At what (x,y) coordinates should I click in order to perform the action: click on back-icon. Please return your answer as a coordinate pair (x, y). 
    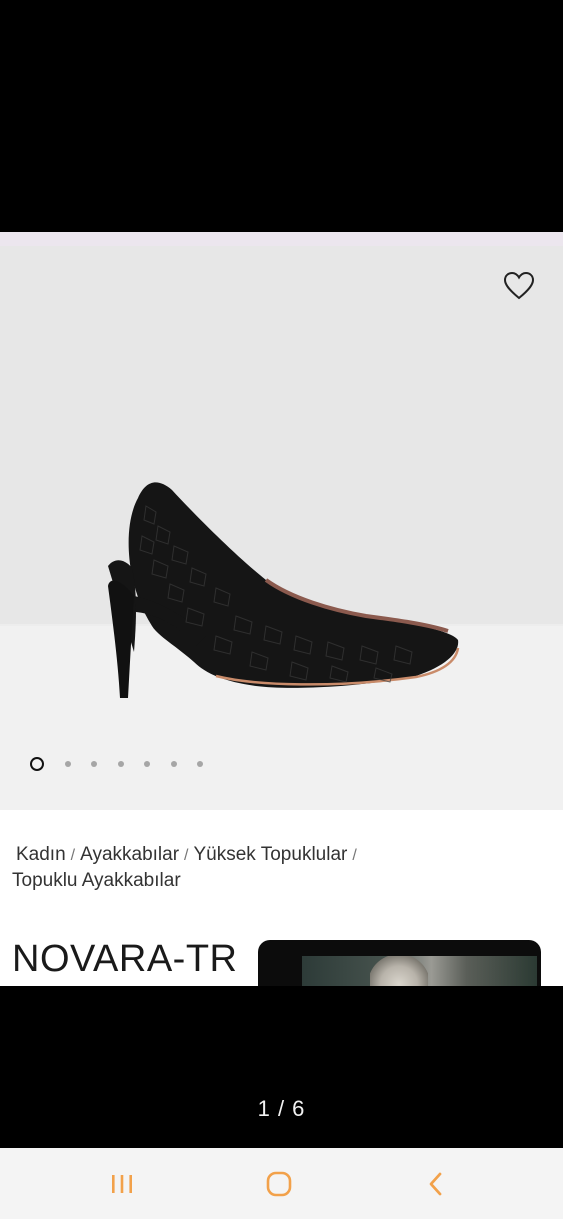
    Looking at the image, I should click on (435, 1184).